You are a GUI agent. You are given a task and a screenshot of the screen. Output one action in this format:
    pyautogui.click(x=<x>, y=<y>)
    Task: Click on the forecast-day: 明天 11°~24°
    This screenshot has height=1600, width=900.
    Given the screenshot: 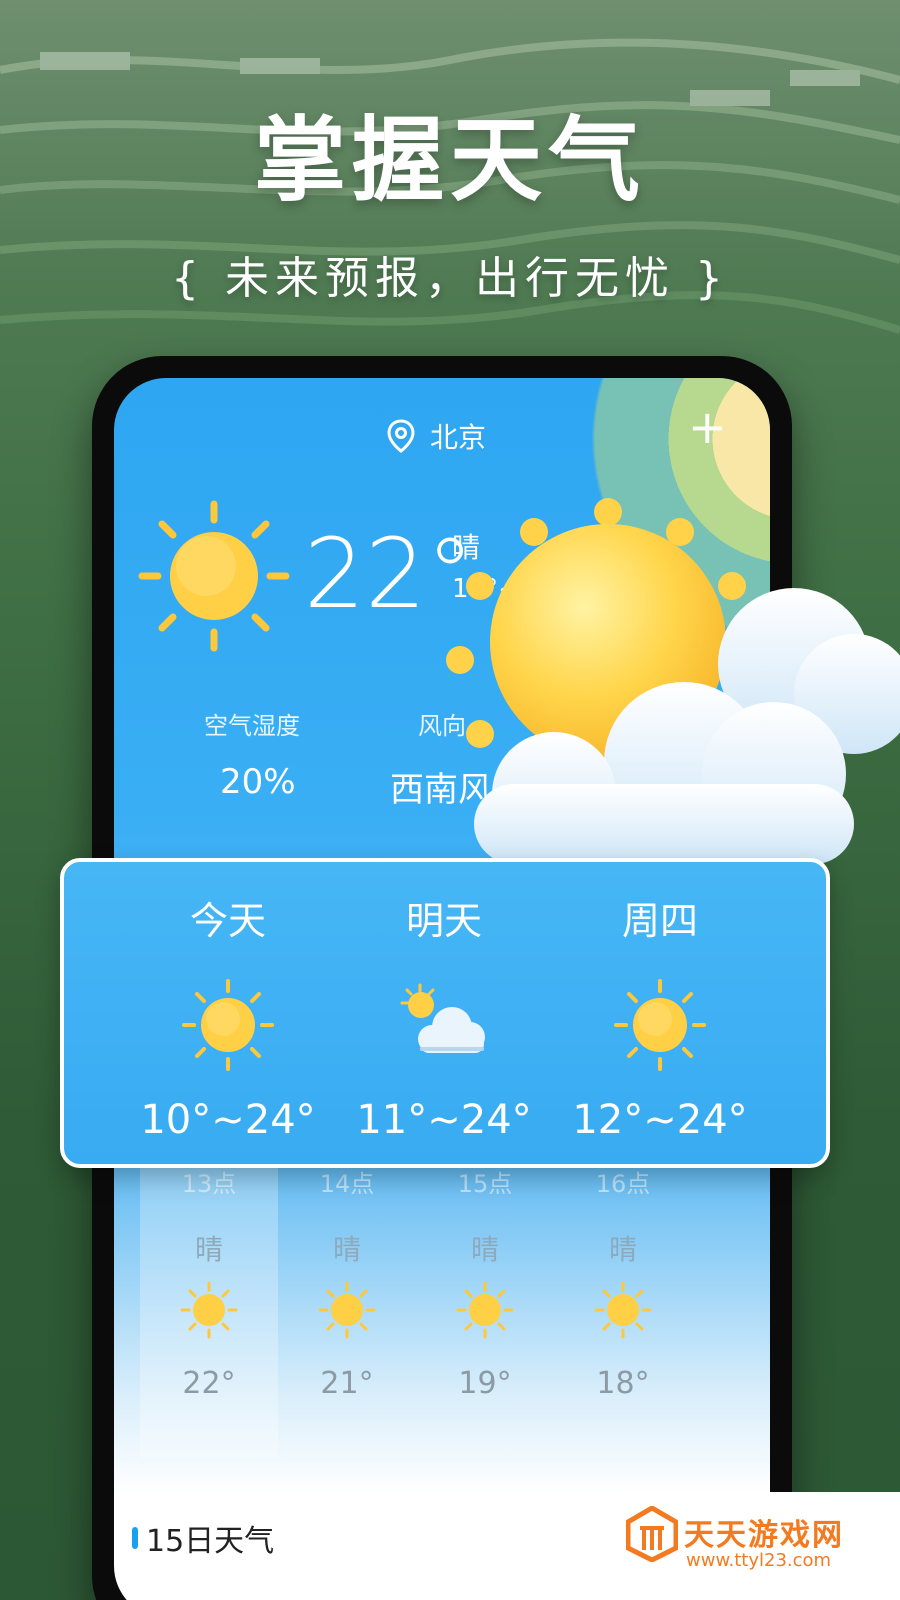 What is the action you would take?
    pyautogui.click(x=444, y=1016)
    